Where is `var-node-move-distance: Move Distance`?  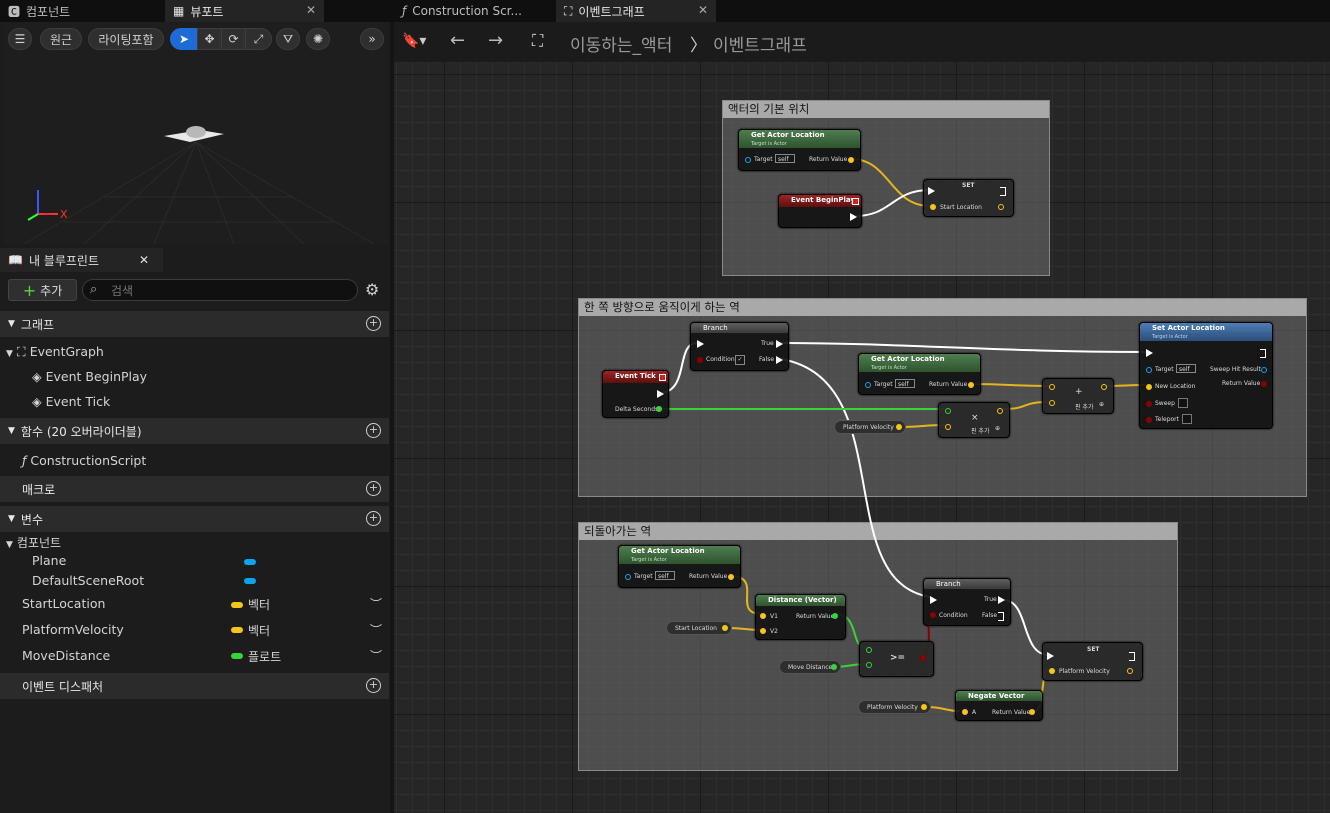 var-node-move-distance: Move Distance is located at coordinates (810, 667).